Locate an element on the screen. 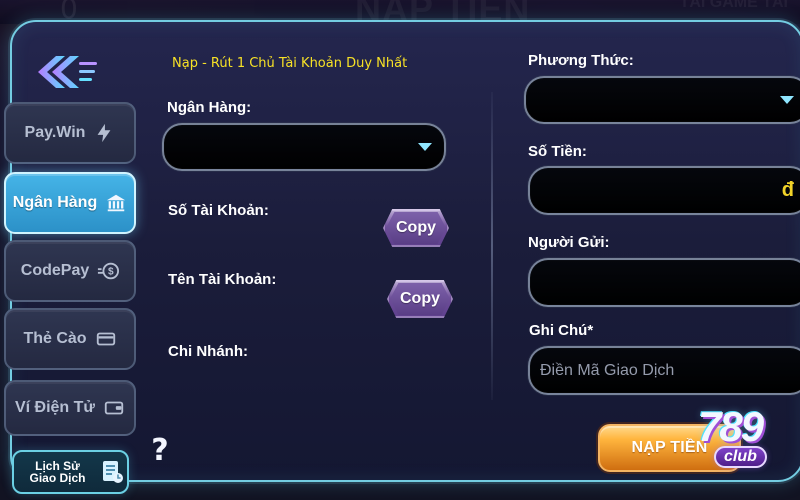 The width and height of the screenshot is (800, 500). wallet-icon is located at coordinates (114, 408).